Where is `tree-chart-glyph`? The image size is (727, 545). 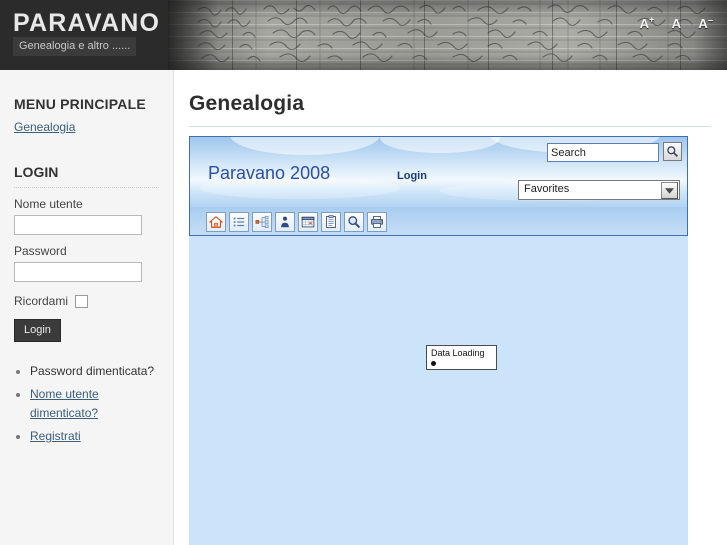
tree-chart-glyph is located at coordinates (262, 221).